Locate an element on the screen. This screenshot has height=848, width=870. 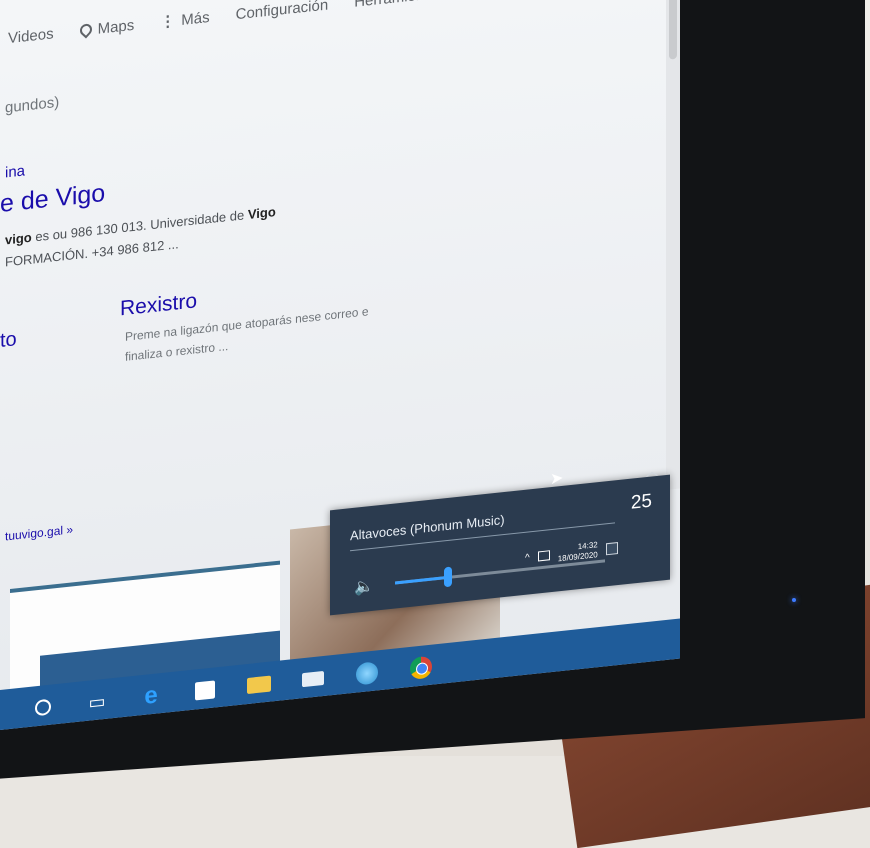
nav-tools-label: Herramientas is located at coordinates (399, 5).